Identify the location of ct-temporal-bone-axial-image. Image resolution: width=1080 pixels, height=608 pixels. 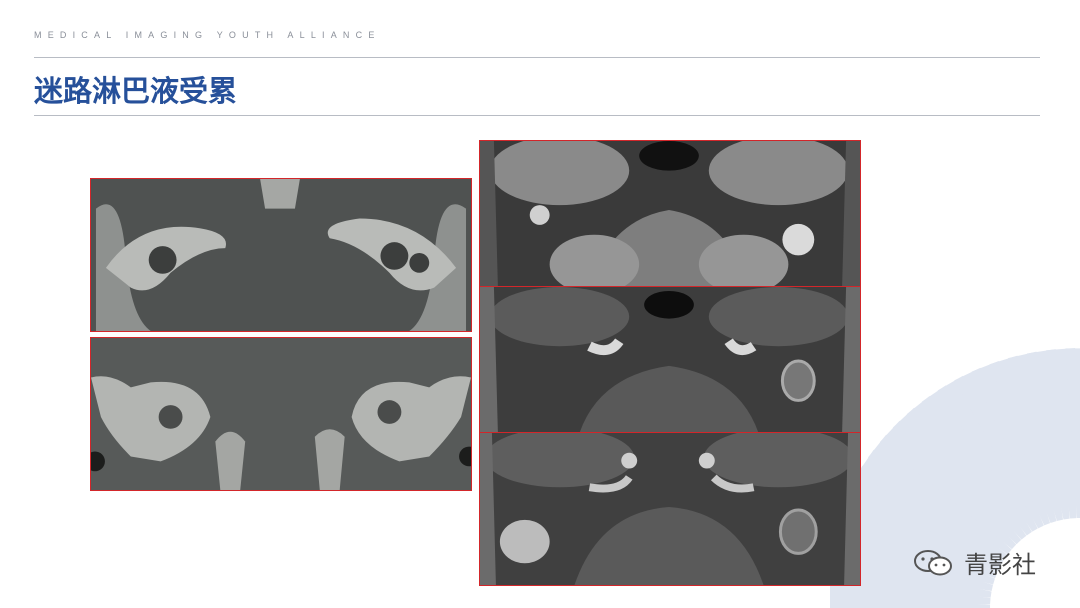
(281, 255).